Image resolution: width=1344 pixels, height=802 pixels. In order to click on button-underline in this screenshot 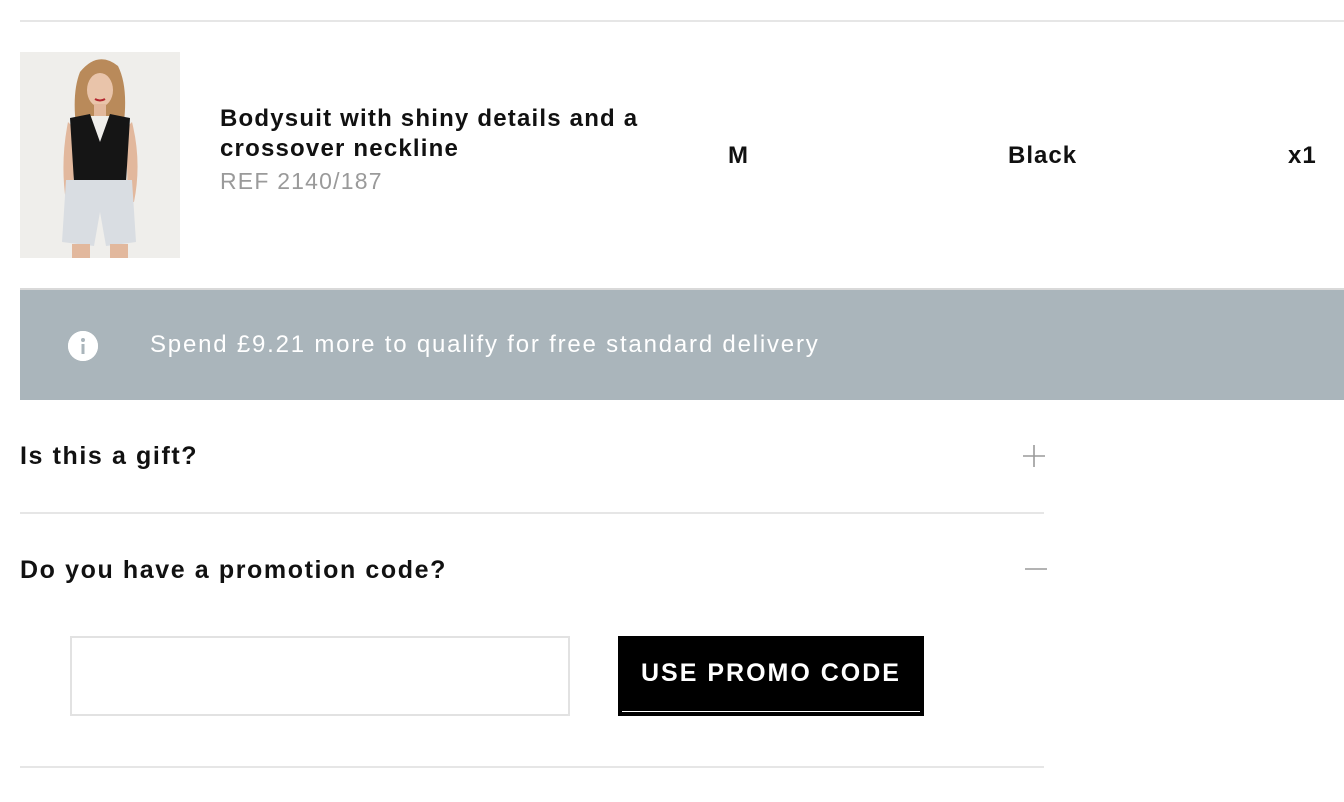, I will do `click(771, 711)`.